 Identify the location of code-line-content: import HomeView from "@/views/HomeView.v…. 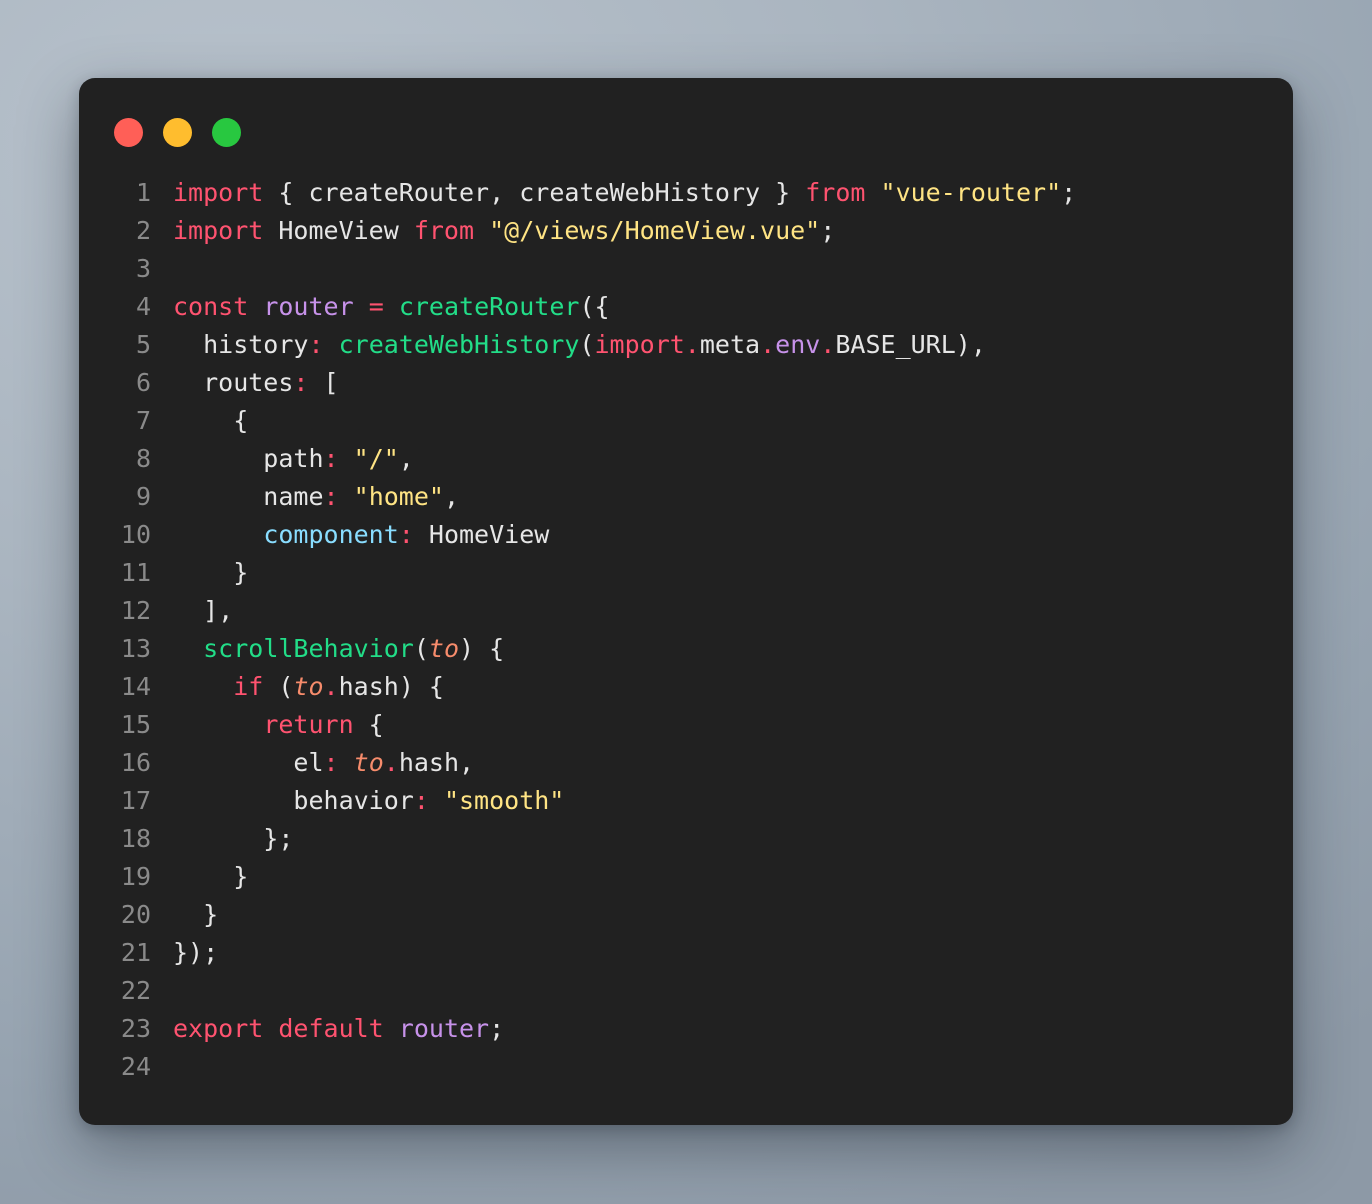
(733, 231).